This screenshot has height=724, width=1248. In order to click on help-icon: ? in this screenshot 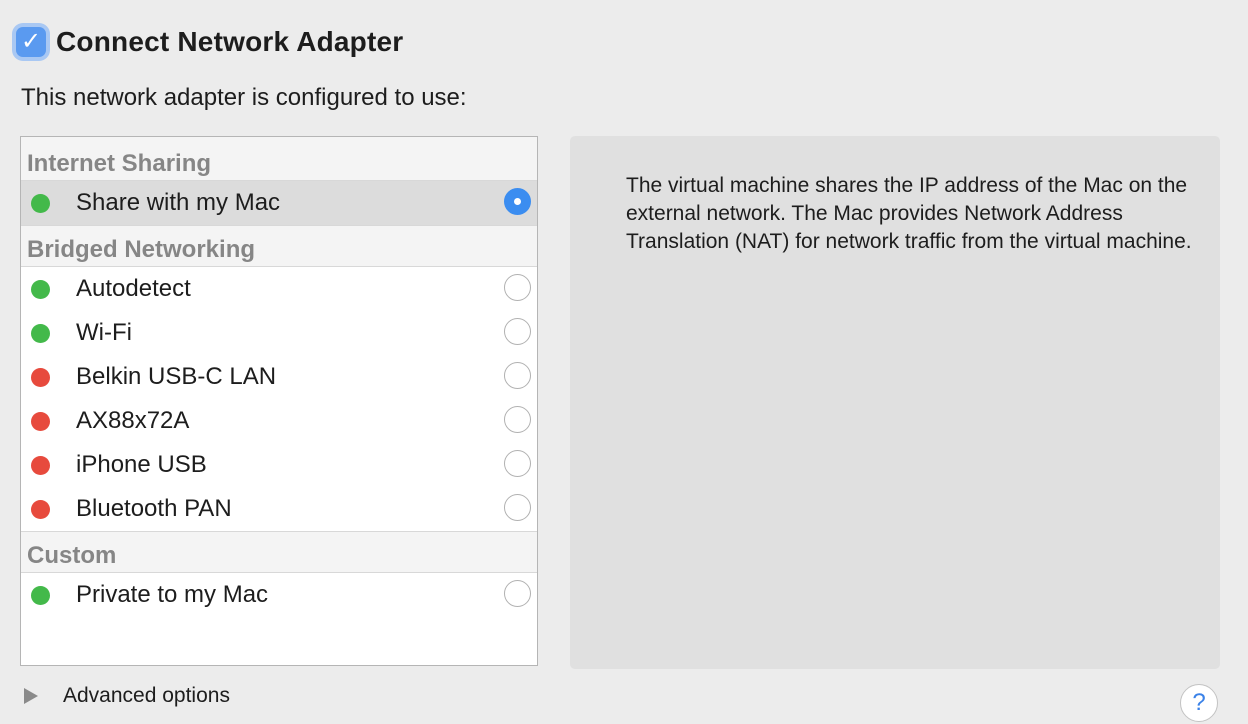, I will do `click(1199, 702)`.